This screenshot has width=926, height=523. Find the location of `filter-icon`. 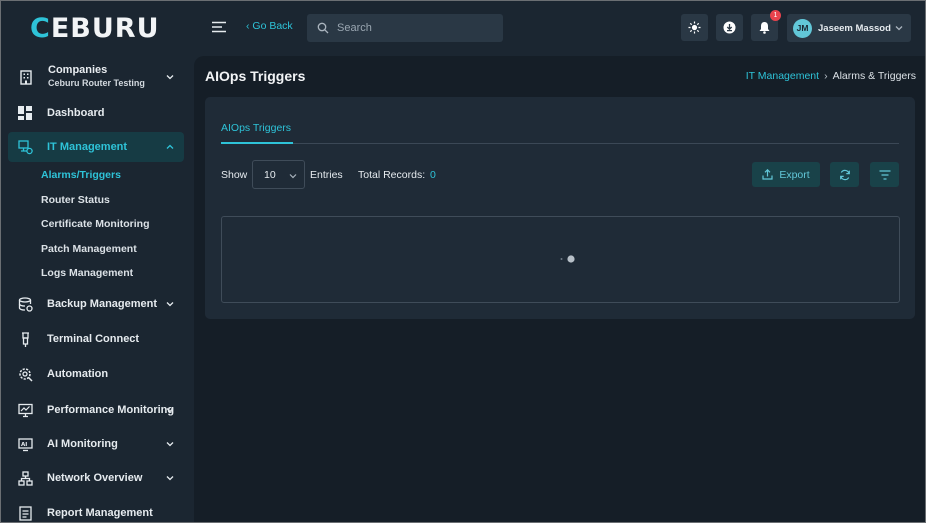

filter-icon is located at coordinates (884, 174).